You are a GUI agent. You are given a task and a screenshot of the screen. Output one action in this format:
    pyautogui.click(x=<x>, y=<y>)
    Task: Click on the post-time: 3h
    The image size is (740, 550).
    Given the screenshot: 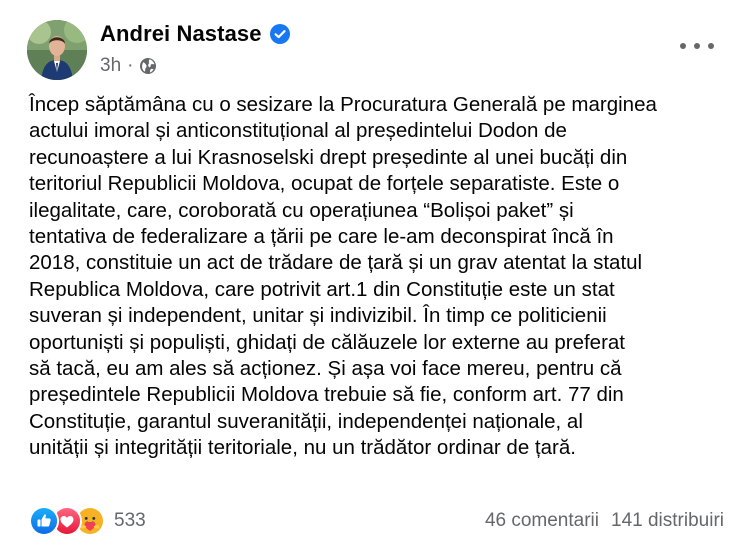 What is the action you would take?
    pyautogui.click(x=110, y=66)
    